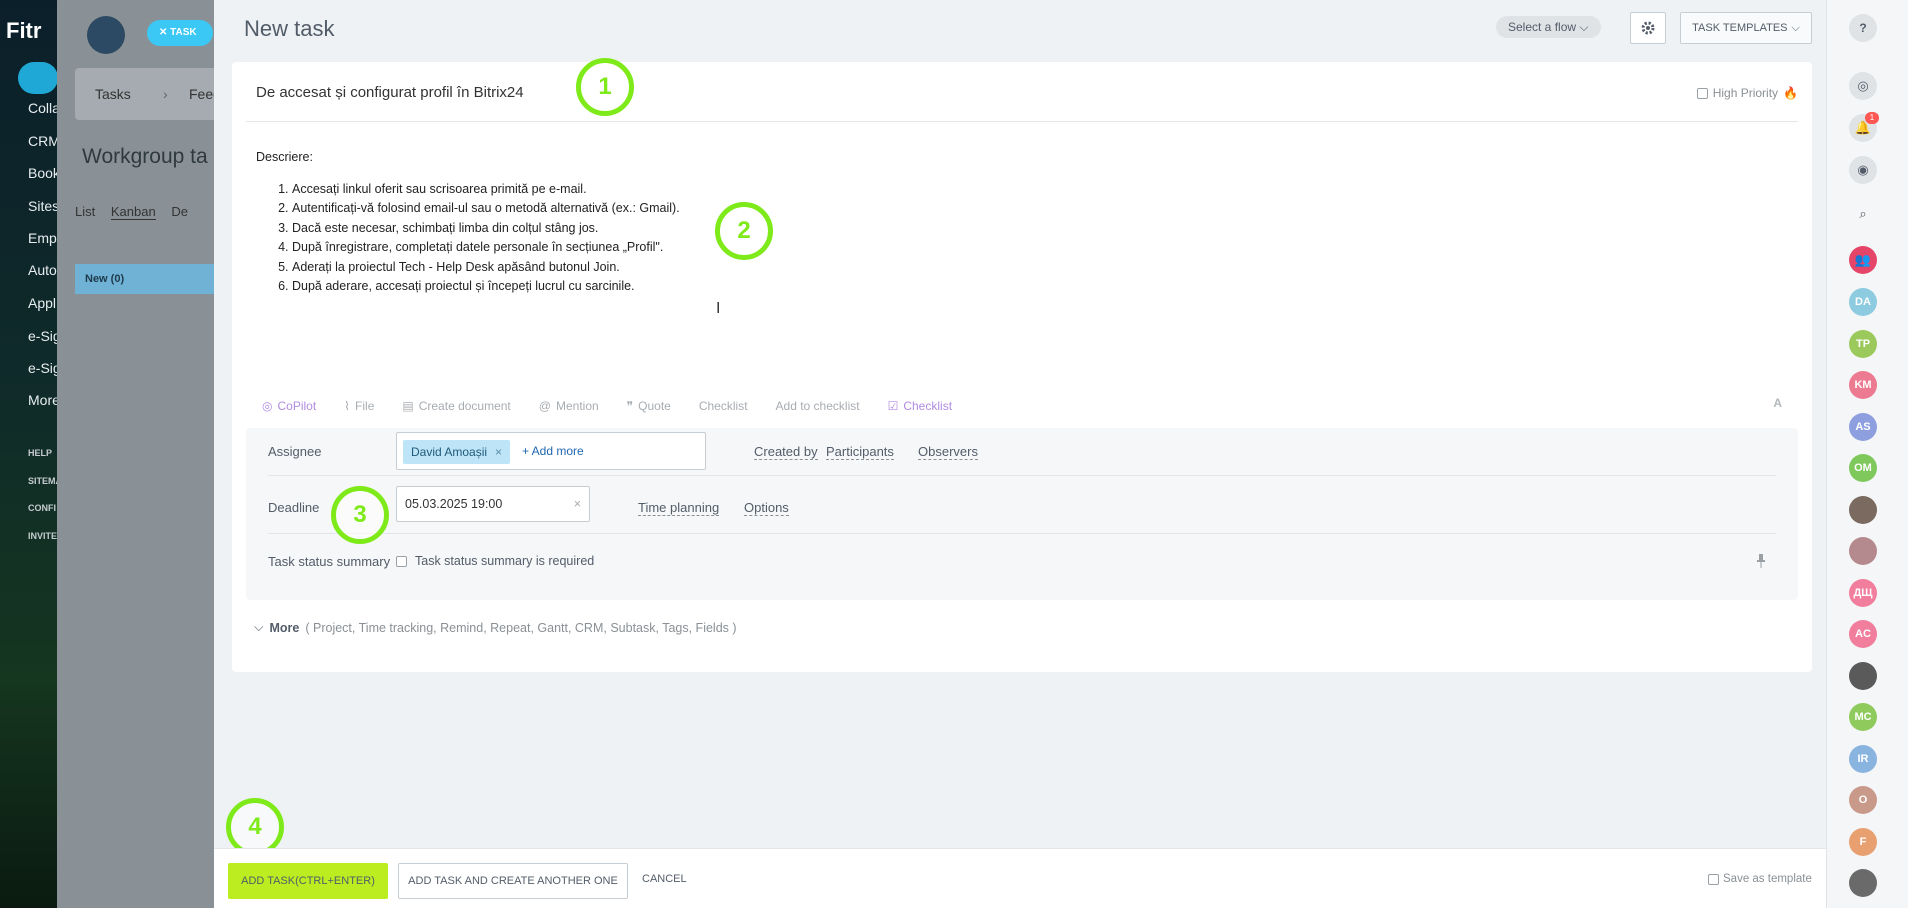  Describe the element at coordinates (1863, 214) in the screenshot. I see `search-icon: ⌕` at that location.